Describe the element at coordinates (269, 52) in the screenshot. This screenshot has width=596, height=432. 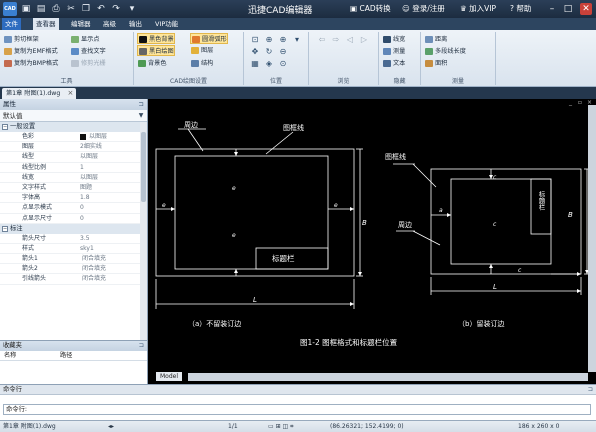
I see `rotate-icon: ↻` at that location.